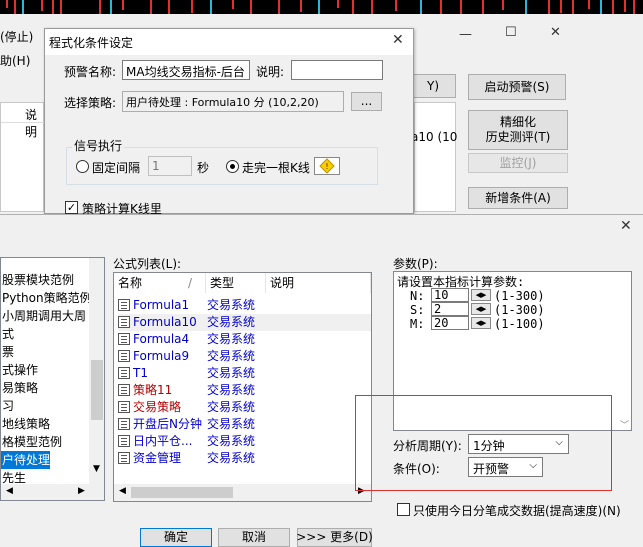  Describe the element at coordinates (22, 157) in the screenshot. I see `bg-list: 说明` at that location.